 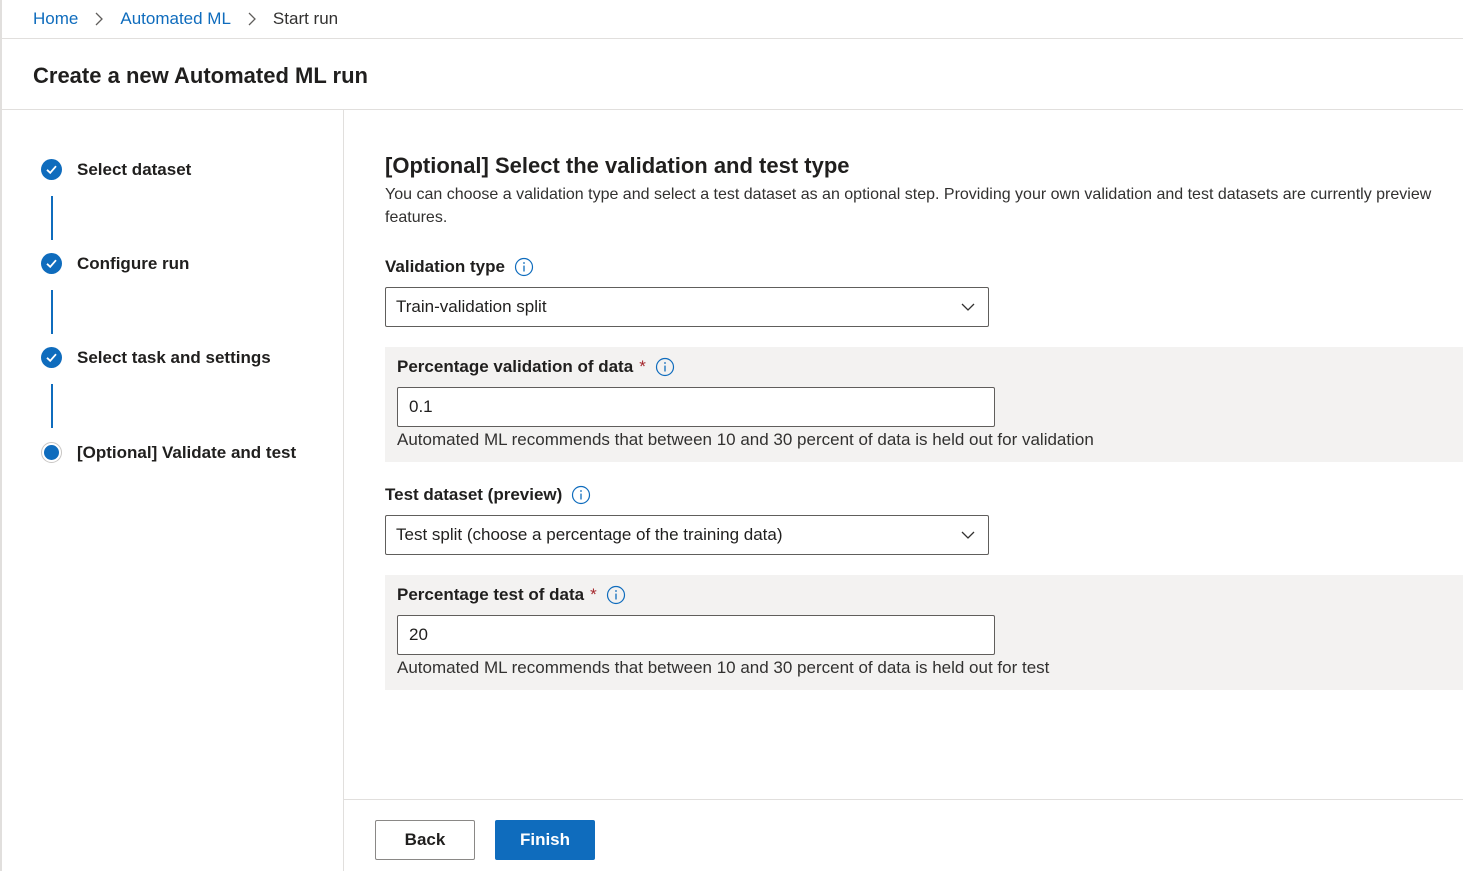 I want to click on step-select-task-and-settings: Select task and settings, so click(x=156, y=357).